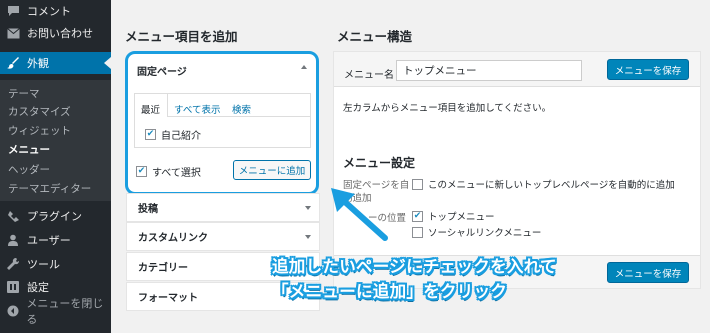 This screenshot has height=333, width=710. What do you see at coordinates (223, 236) in the screenshot?
I see `section-custom-links: カスタムリンク` at bounding box center [223, 236].